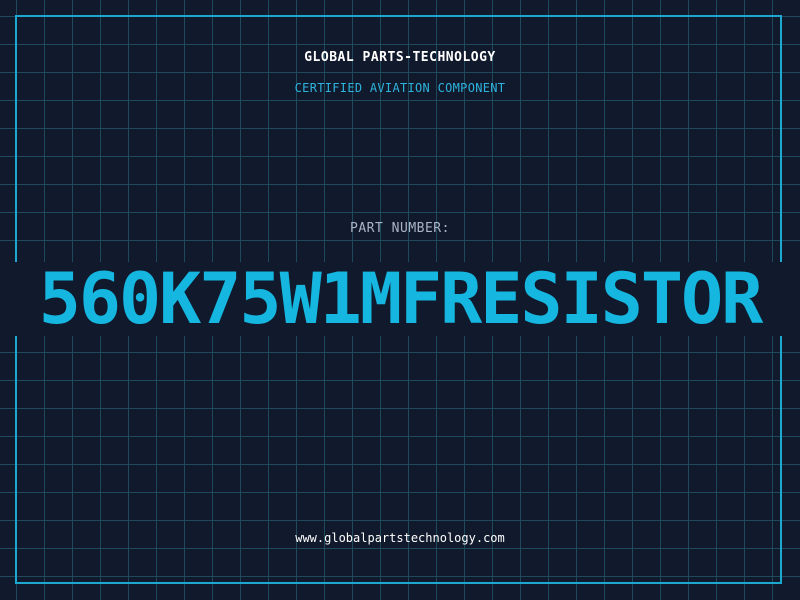  I want to click on part-number-band: 560K75W1MFRESISTOR, so click(400, 299).